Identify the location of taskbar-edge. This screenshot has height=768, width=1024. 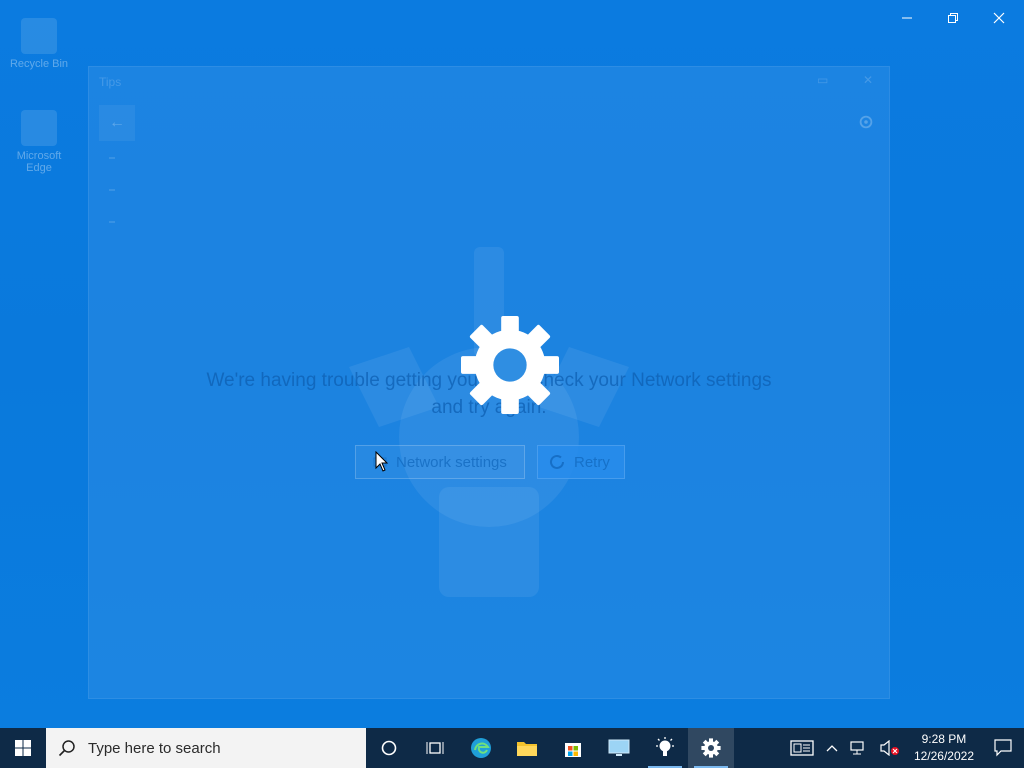
(481, 748).